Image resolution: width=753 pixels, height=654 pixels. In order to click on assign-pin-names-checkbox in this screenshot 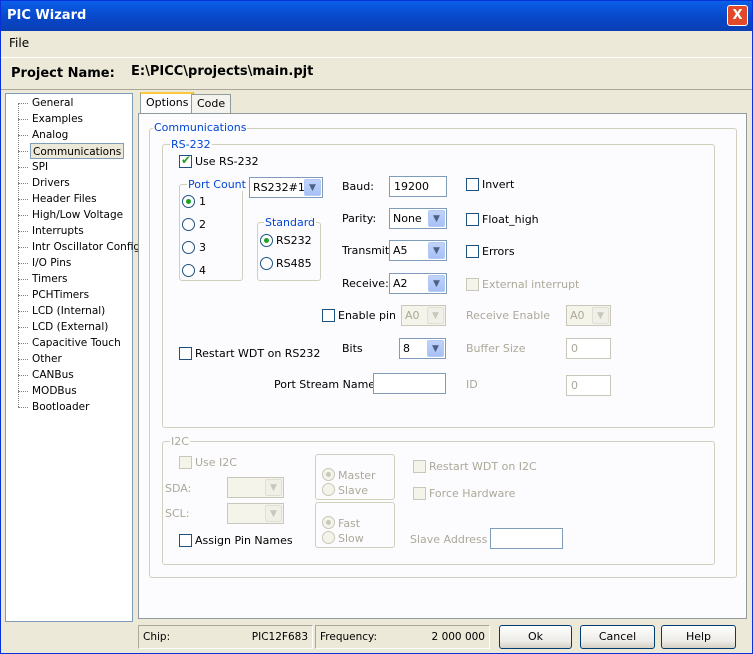, I will do `click(185, 540)`.